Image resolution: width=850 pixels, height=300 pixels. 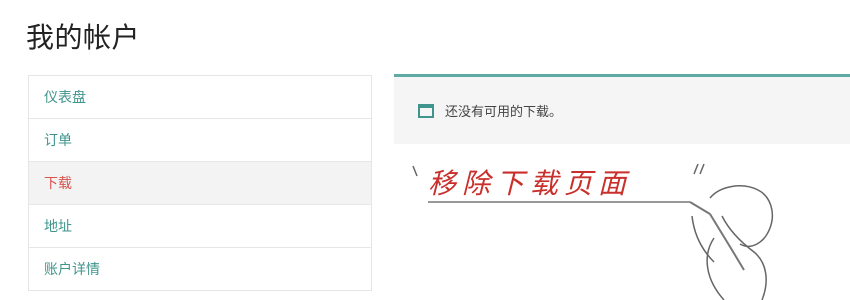 What do you see at coordinates (58, 141) in the screenshot?
I see `sidebar-item-label: 订单` at bounding box center [58, 141].